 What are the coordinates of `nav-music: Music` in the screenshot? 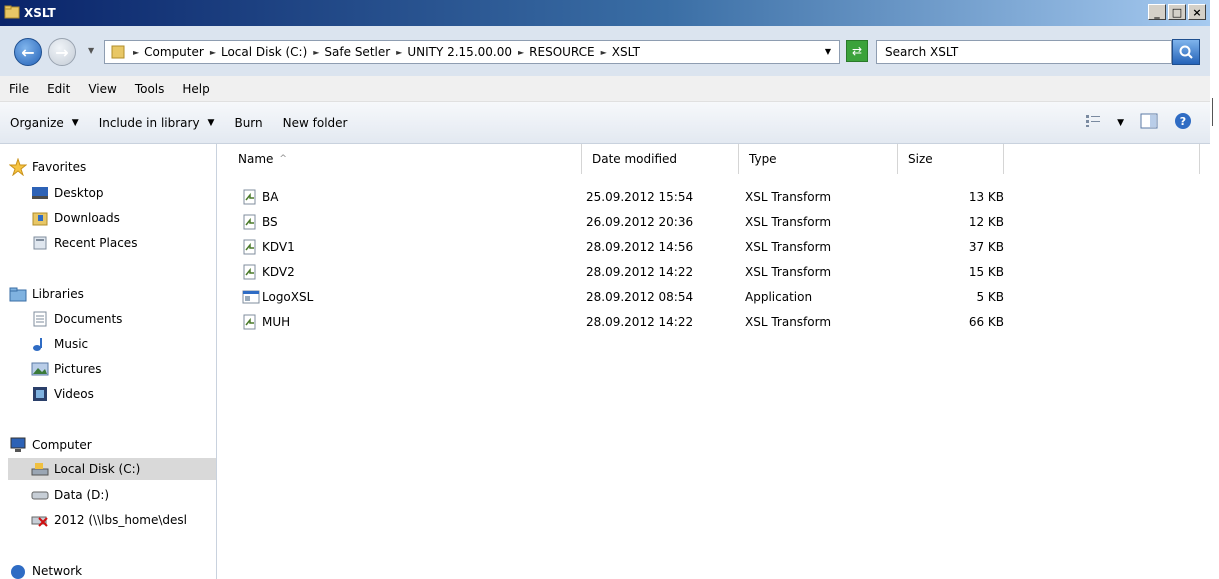 It's located at (59, 344).